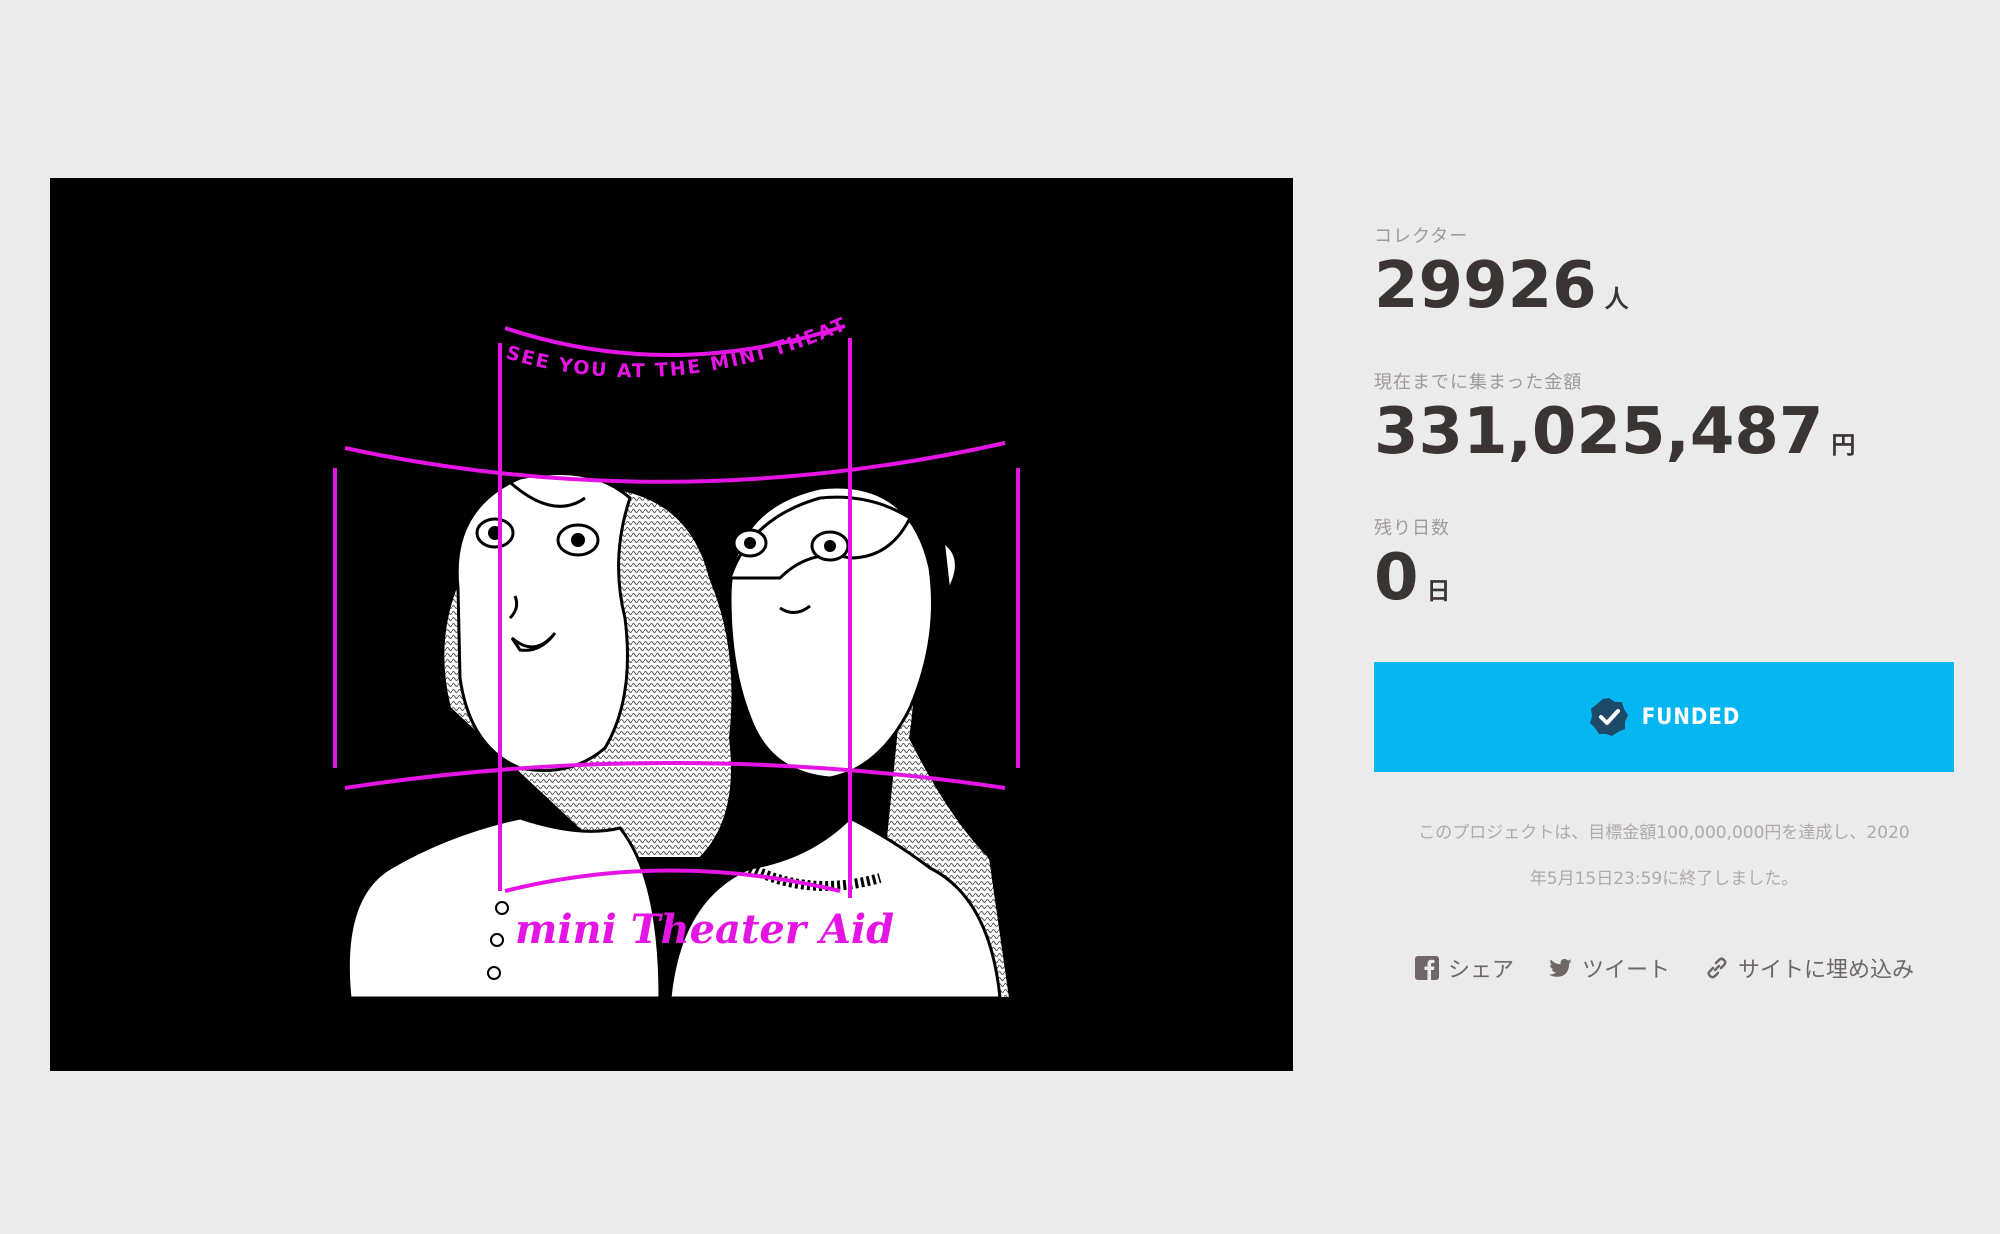  I want to click on share-bar: シェア ツイート サイトに埋め込み, so click(1664, 968).